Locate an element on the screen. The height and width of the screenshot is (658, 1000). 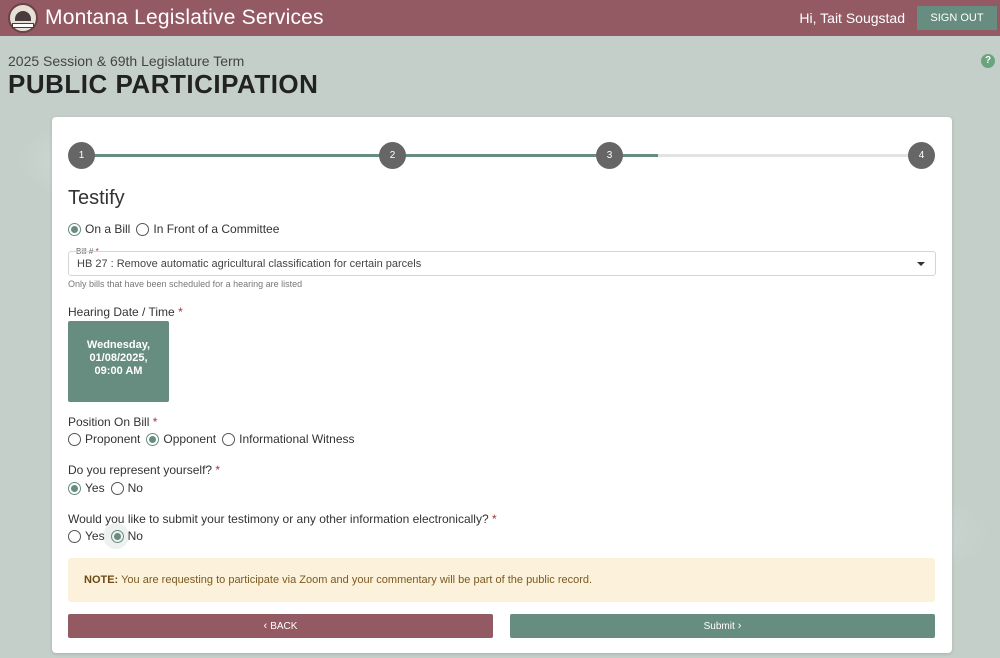
radio-electronic-no-label: No is located at coordinates (135, 536).